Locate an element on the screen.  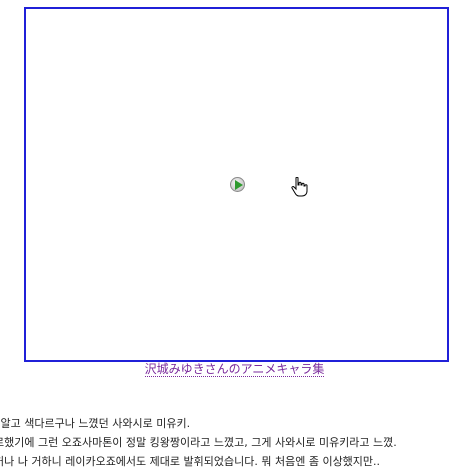
caption-link-container: 沢城みゆきさんのアニメキャラ集 is located at coordinates (234, 369).